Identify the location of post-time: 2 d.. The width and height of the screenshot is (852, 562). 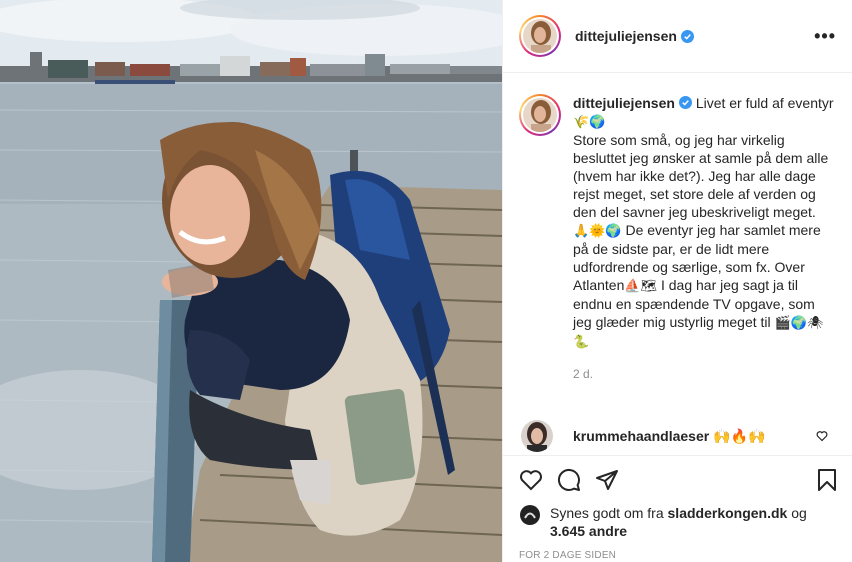
(704, 374).